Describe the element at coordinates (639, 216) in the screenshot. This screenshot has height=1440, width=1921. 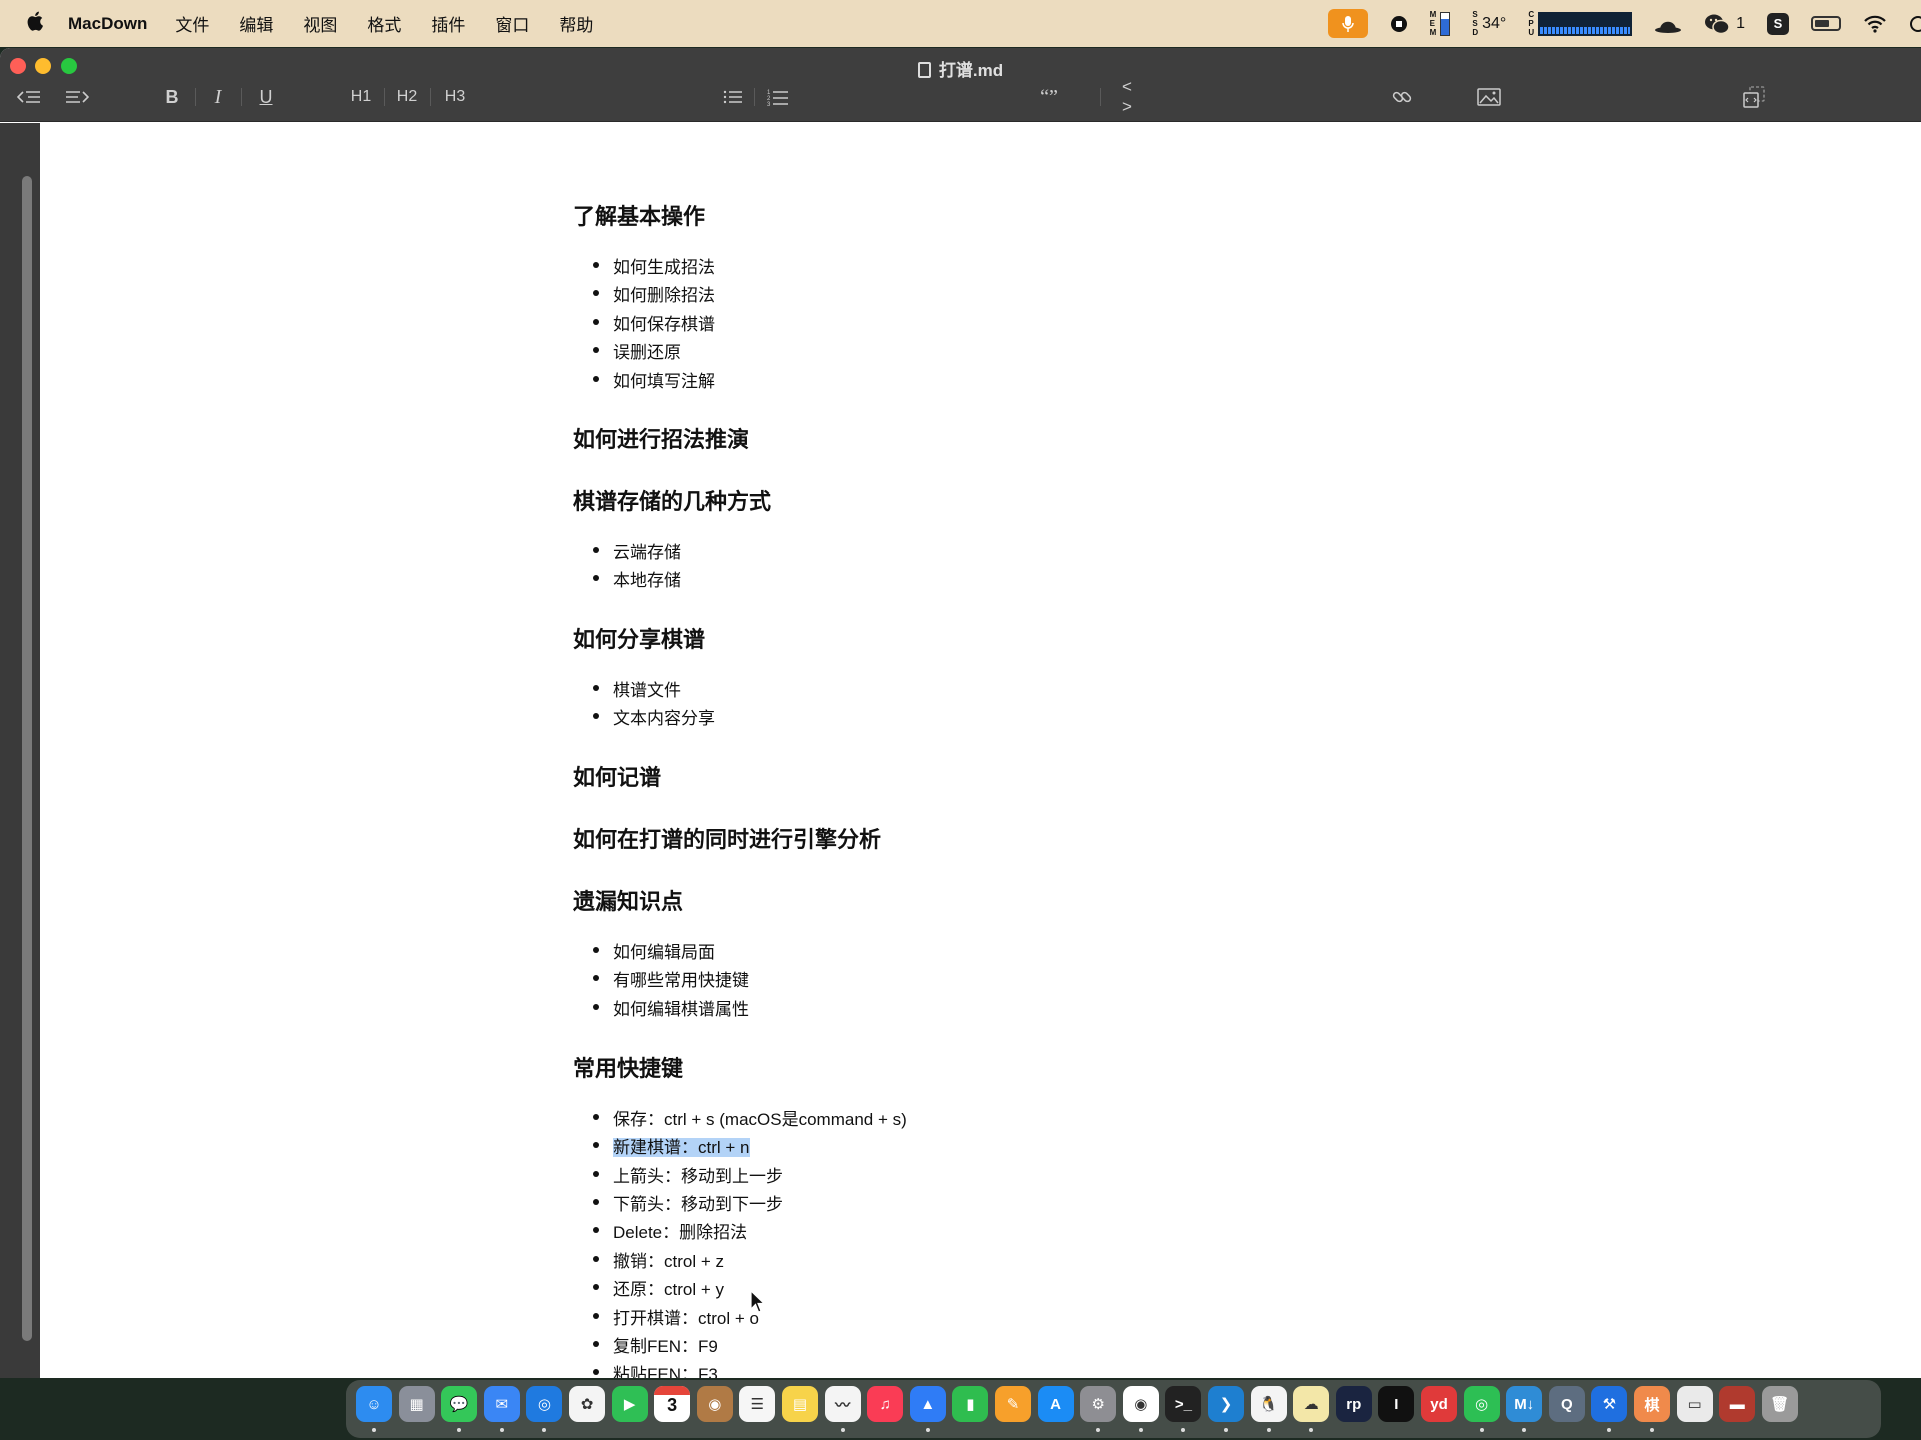
I see `section-heading: 了解基本操作` at that location.